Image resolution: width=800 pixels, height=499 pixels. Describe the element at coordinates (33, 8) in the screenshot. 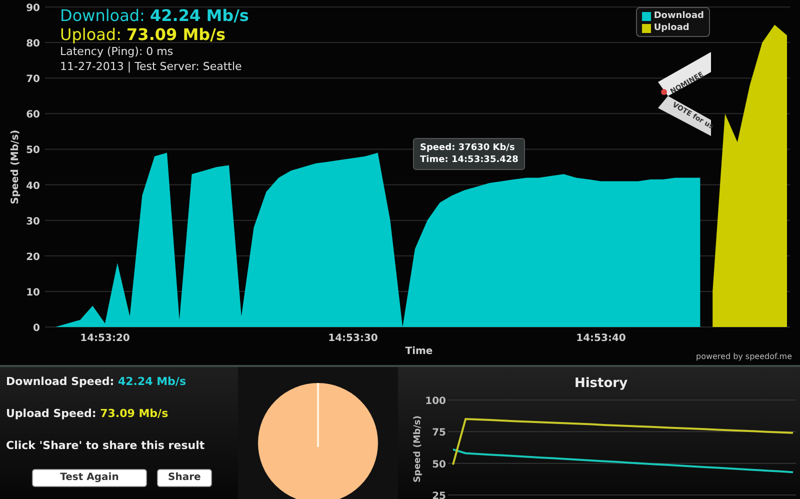

I see `axis-tick-label: 90` at that location.